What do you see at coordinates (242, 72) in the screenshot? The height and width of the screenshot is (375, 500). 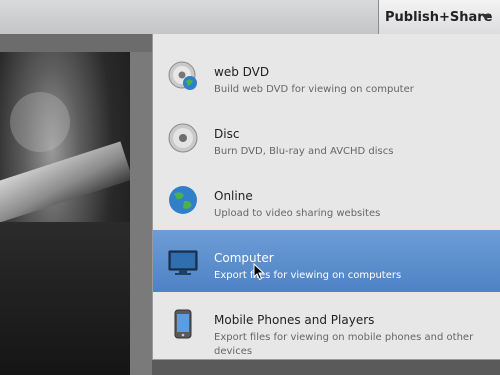 I see `menu-item-title: web DVD` at bounding box center [242, 72].